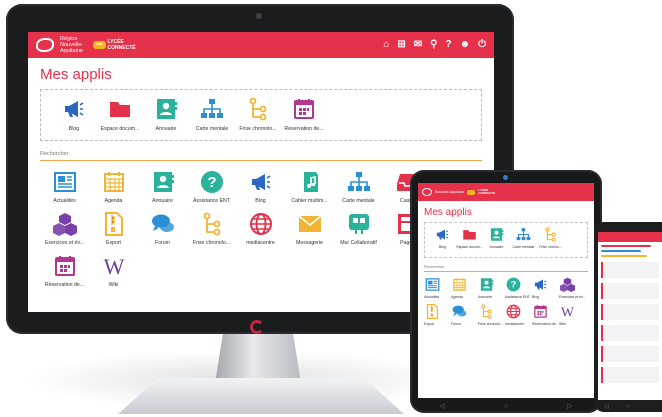  I want to click on tablet-app-tile: mediacentre, so click(518, 314).